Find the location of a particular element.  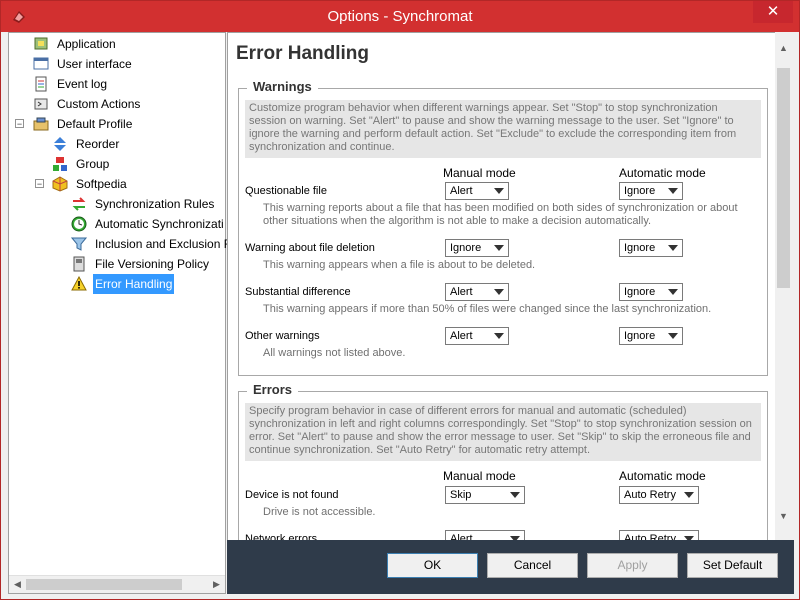

device-not-found-auto-select: Auto Retry is located at coordinates (659, 495).